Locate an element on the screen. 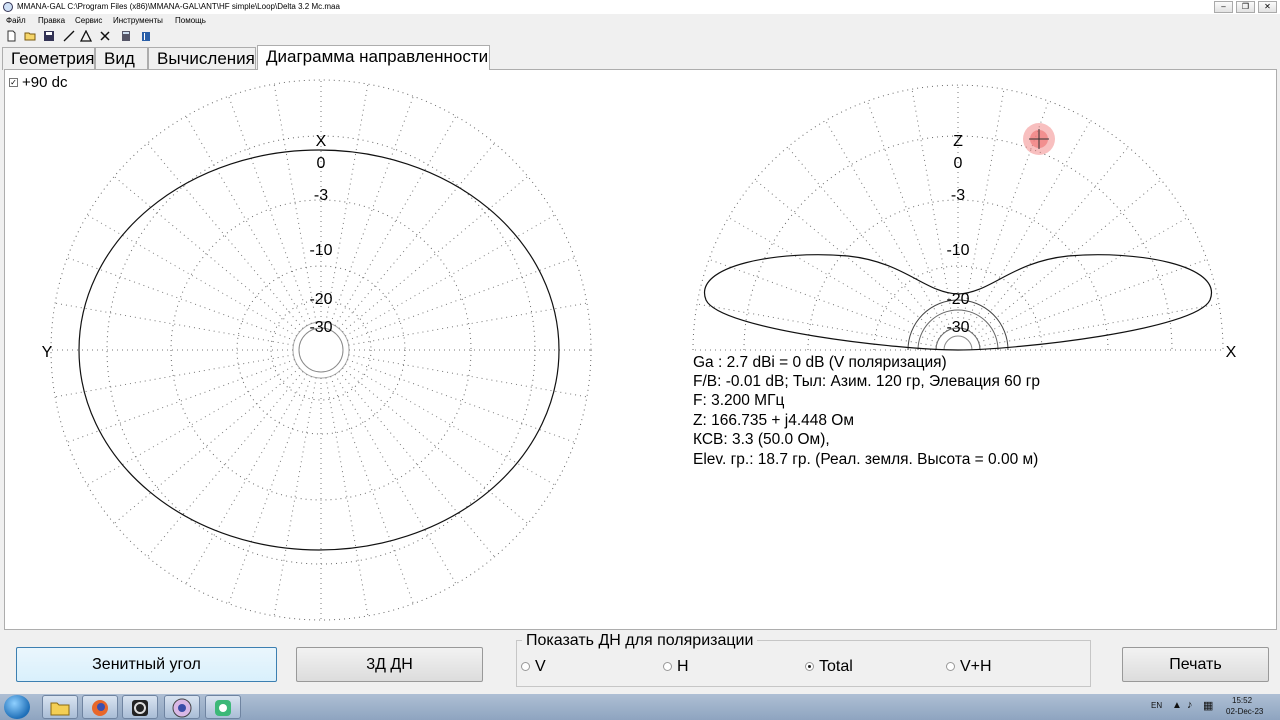 This screenshot has height=720, width=1280. tab-radiation-pattern: Диаграмма направленности is located at coordinates (373, 57).